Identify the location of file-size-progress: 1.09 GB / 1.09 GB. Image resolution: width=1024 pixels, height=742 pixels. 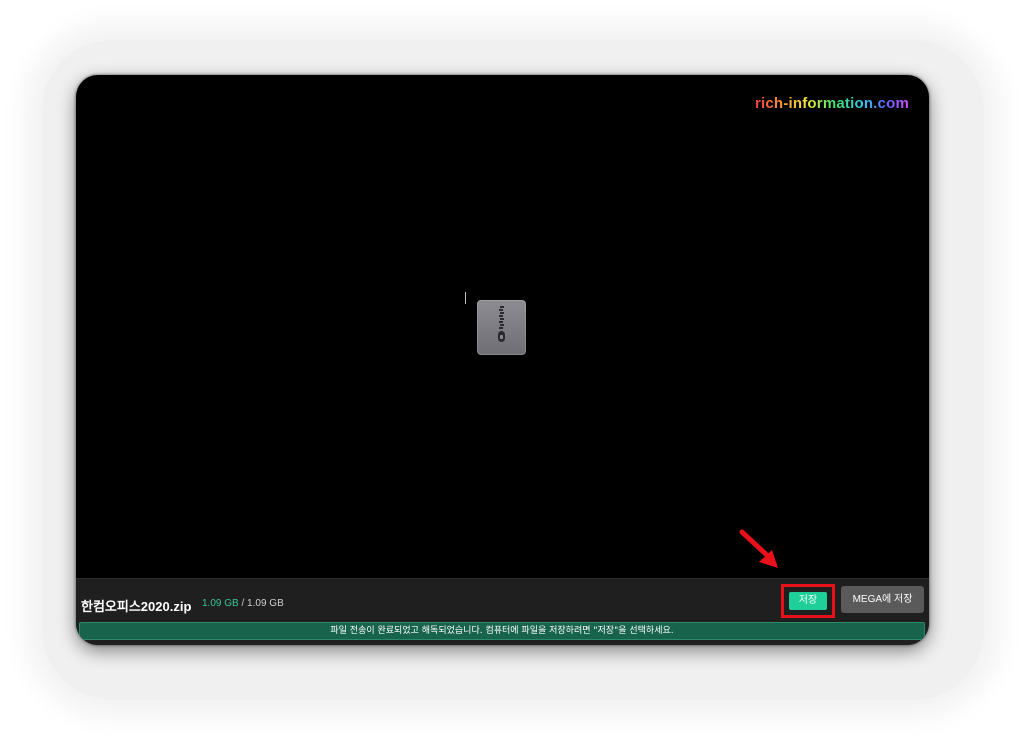
(243, 603).